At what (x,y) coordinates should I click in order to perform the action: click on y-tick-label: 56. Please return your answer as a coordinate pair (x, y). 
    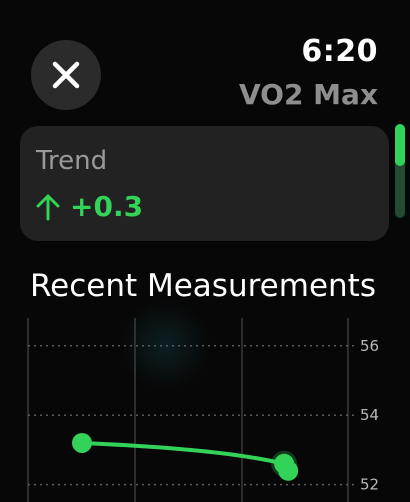
    Looking at the image, I should click on (369, 346).